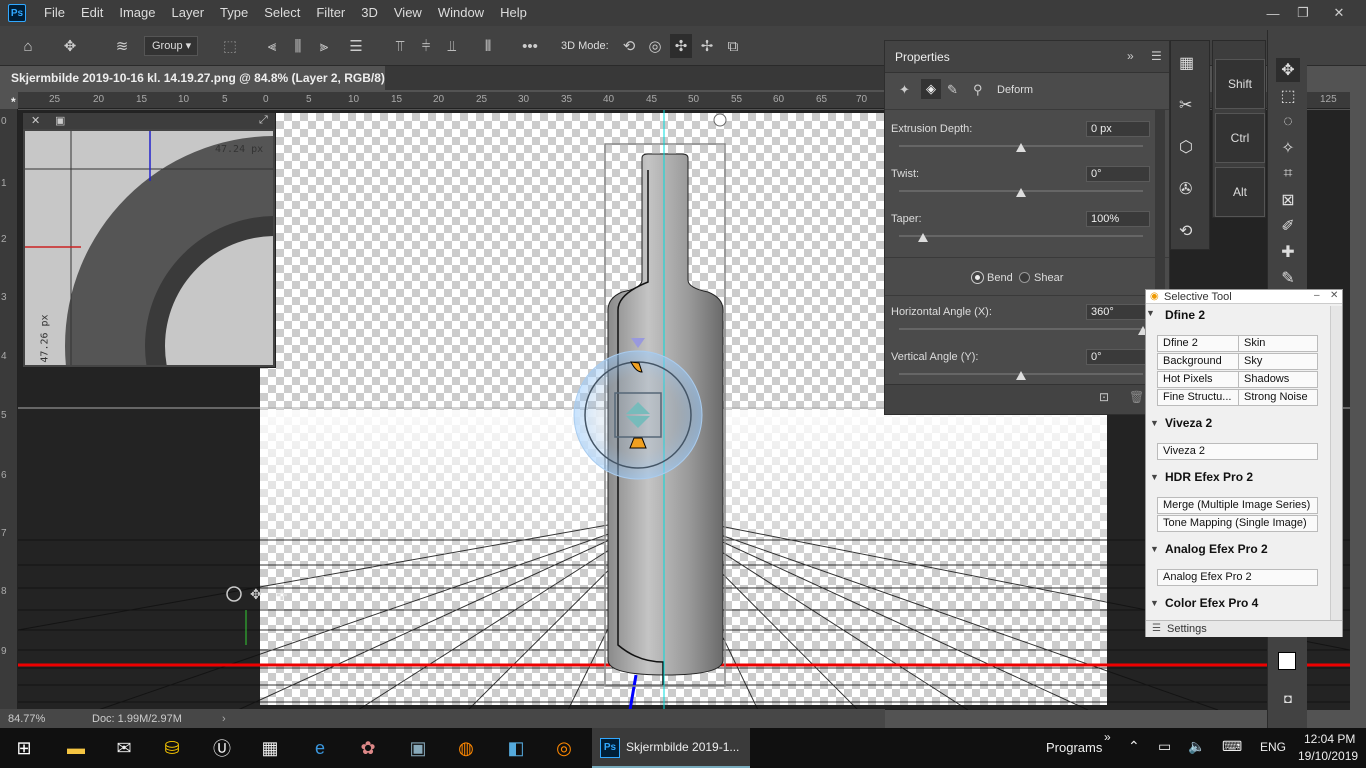 This screenshot has height=768, width=1366. I want to click on programs-toolbar: Programs, so click(1074, 747).